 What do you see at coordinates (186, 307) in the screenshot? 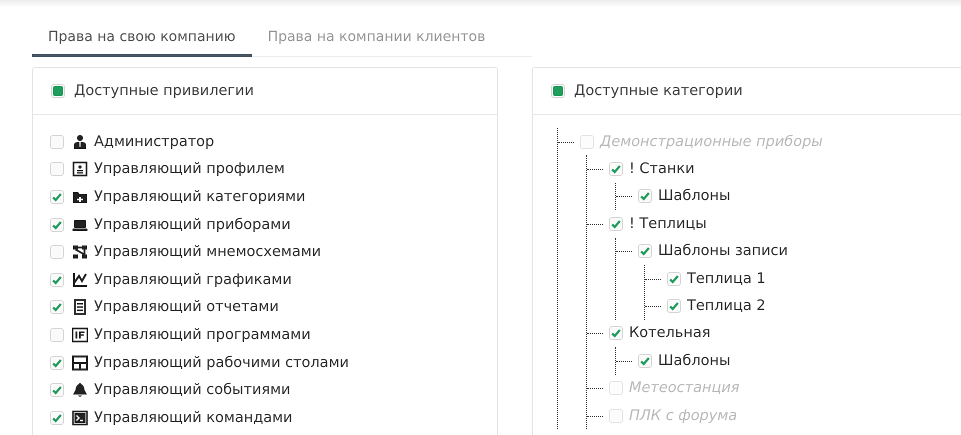
I see `privilege-label: Управляющий отчетами` at bounding box center [186, 307].